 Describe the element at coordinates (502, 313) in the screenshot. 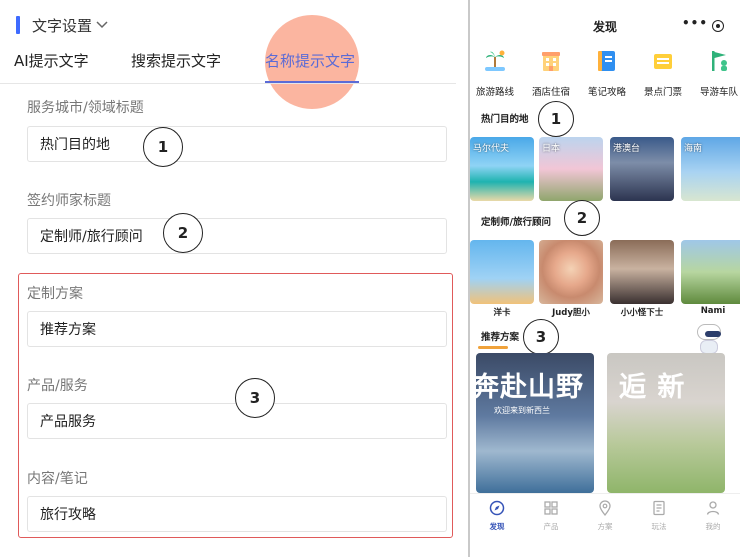

I see `advisor-name: 洋卡` at that location.